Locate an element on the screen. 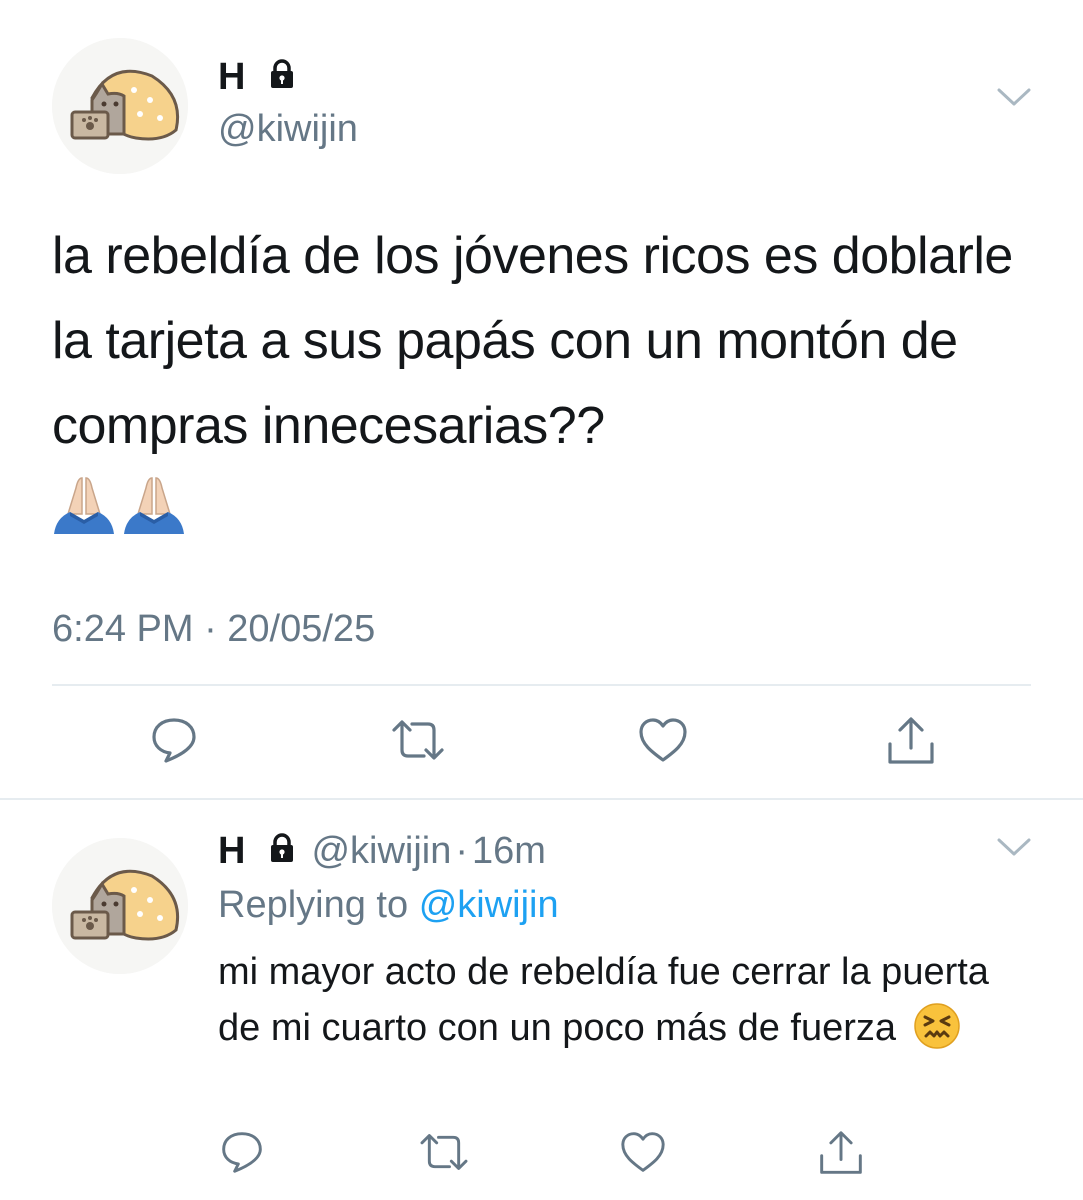 The image size is (1083, 1200). replying-prefix: Replying to is located at coordinates (313, 905).